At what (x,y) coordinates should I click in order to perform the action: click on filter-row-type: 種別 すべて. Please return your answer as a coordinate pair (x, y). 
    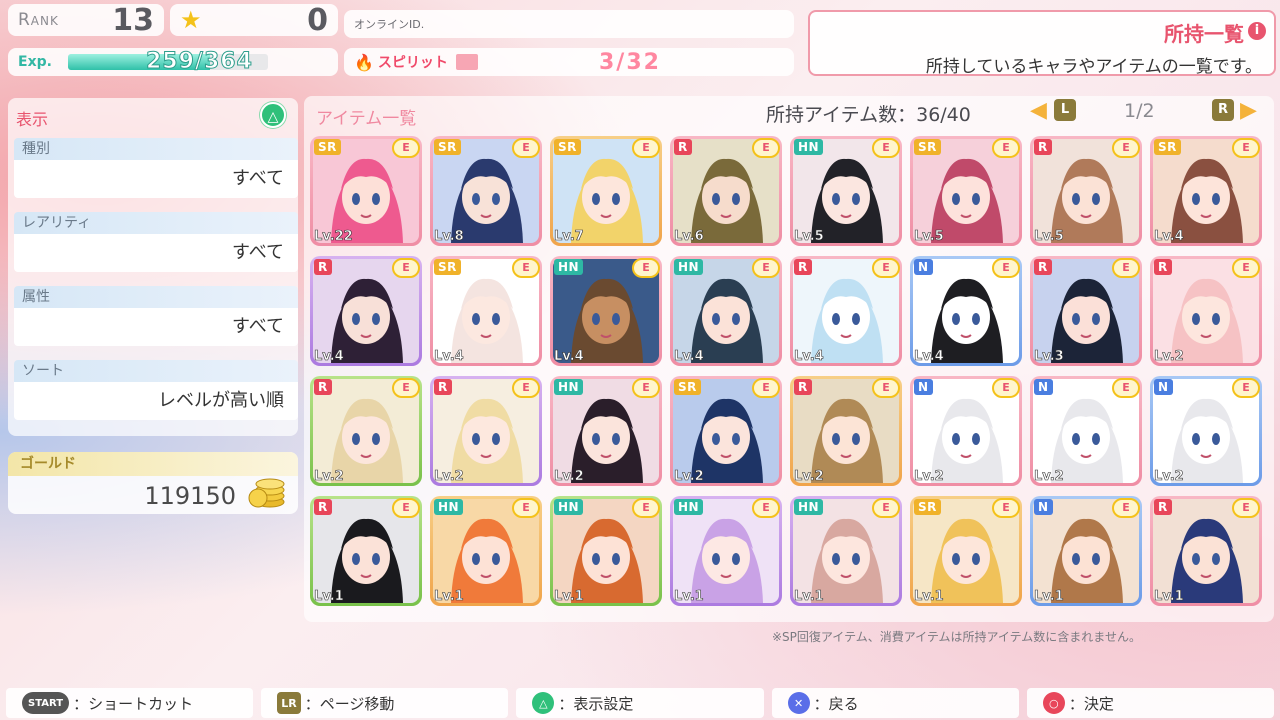
    Looking at the image, I should click on (156, 170).